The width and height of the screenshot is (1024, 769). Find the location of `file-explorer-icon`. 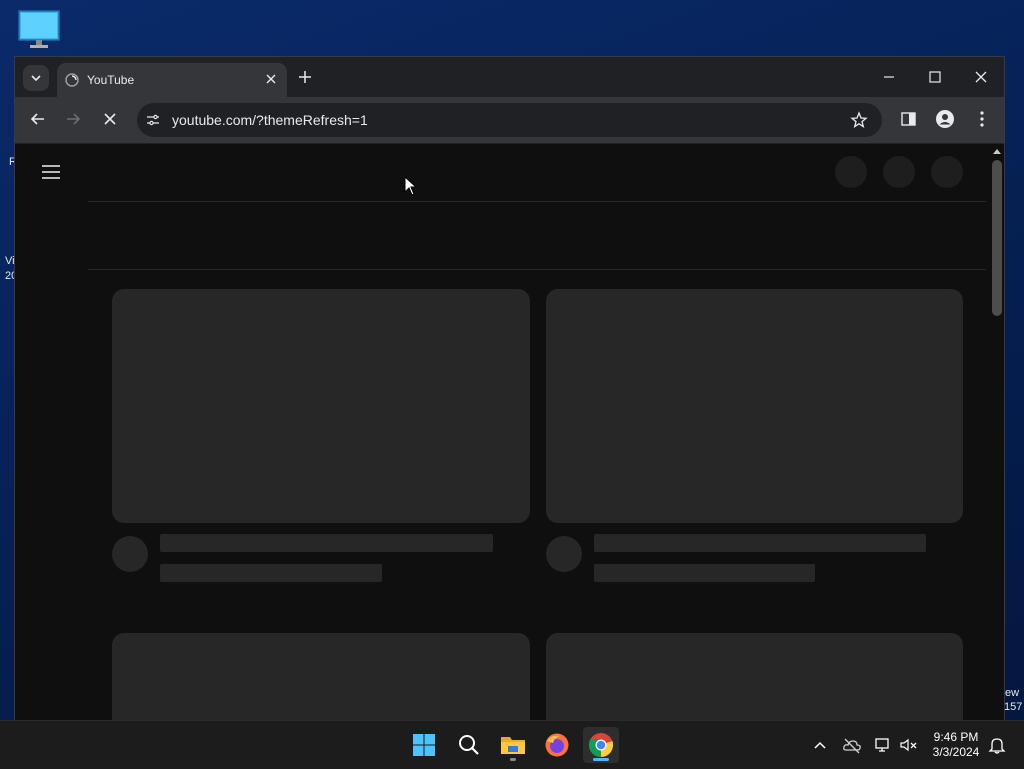

file-explorer-icon is located at coordinates (513, 745).